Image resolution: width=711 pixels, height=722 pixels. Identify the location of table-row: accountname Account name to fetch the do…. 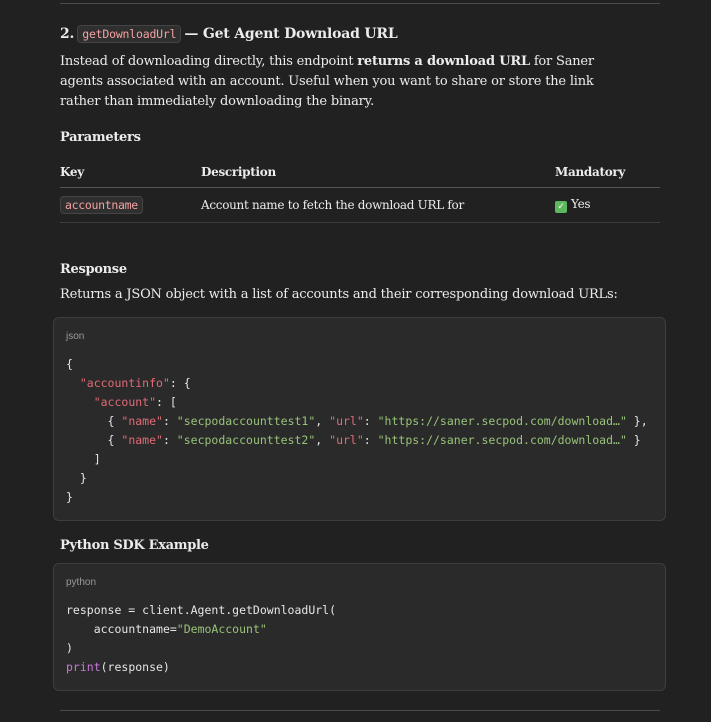
(360, 205).